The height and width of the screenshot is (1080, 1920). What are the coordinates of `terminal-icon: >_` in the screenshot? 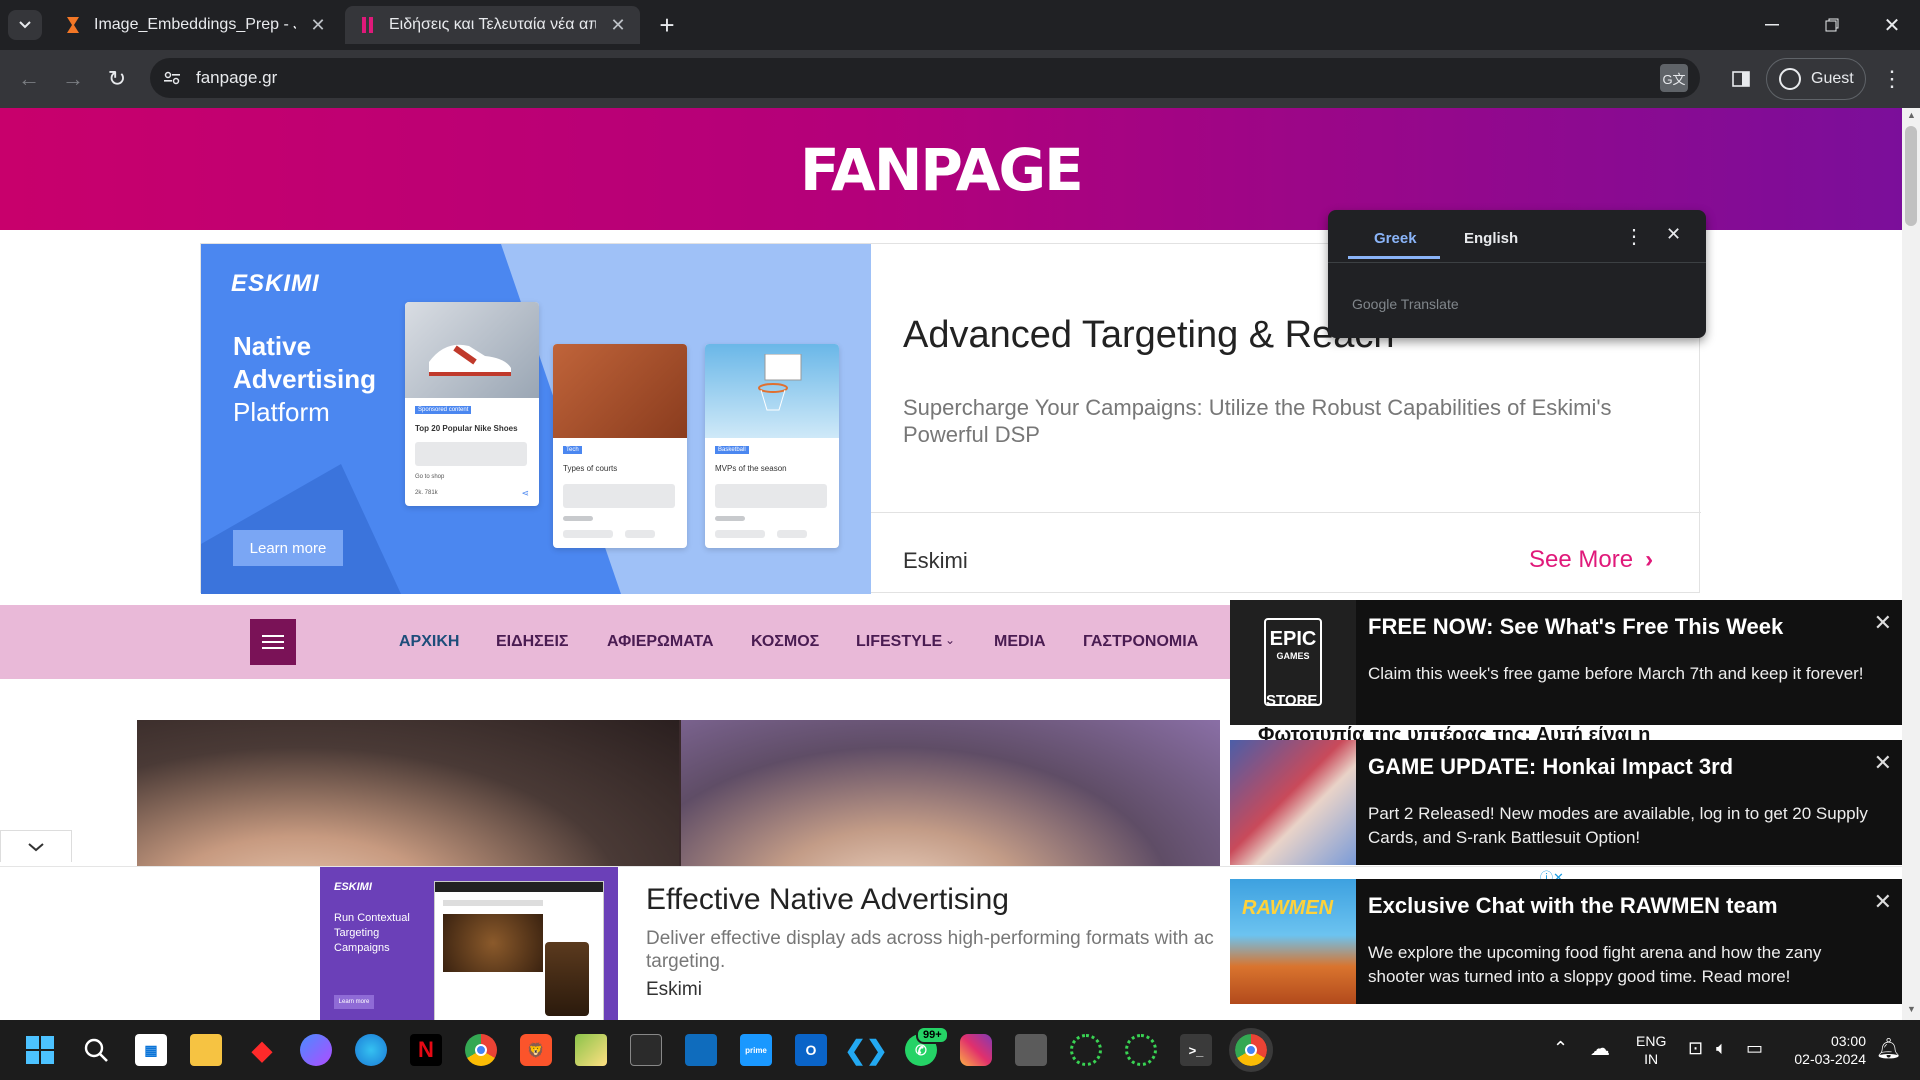 It's located at (1196, 1050).